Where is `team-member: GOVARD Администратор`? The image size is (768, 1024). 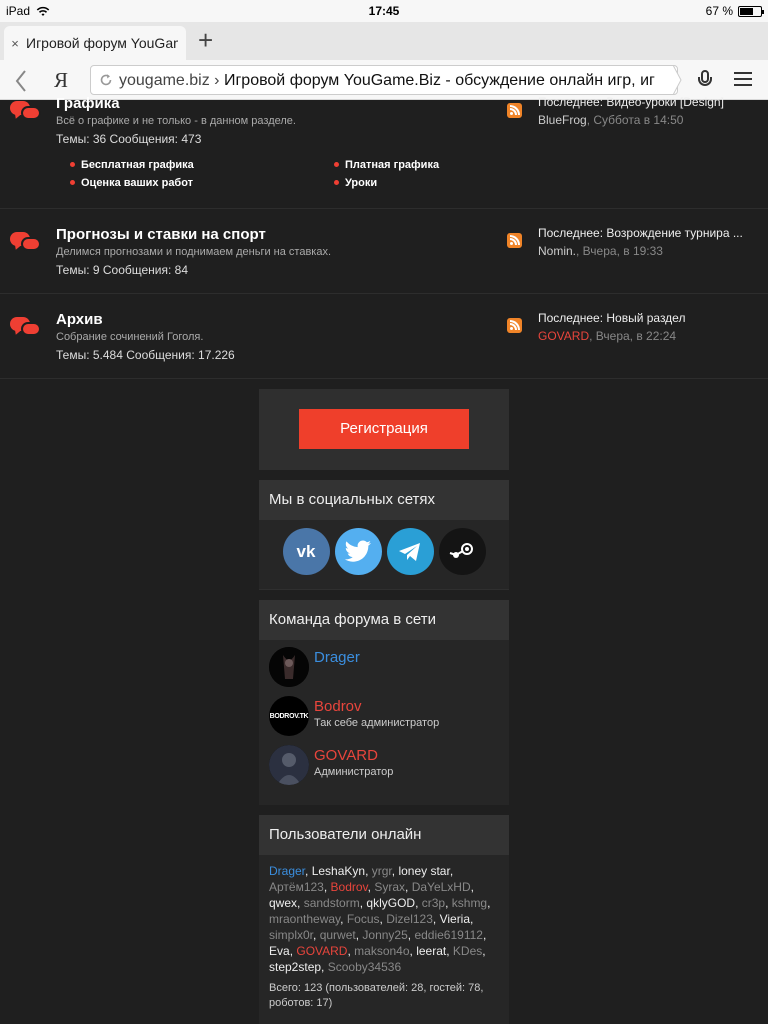
team-member: GOVARD Администратор is located at coordinates (384, 765).